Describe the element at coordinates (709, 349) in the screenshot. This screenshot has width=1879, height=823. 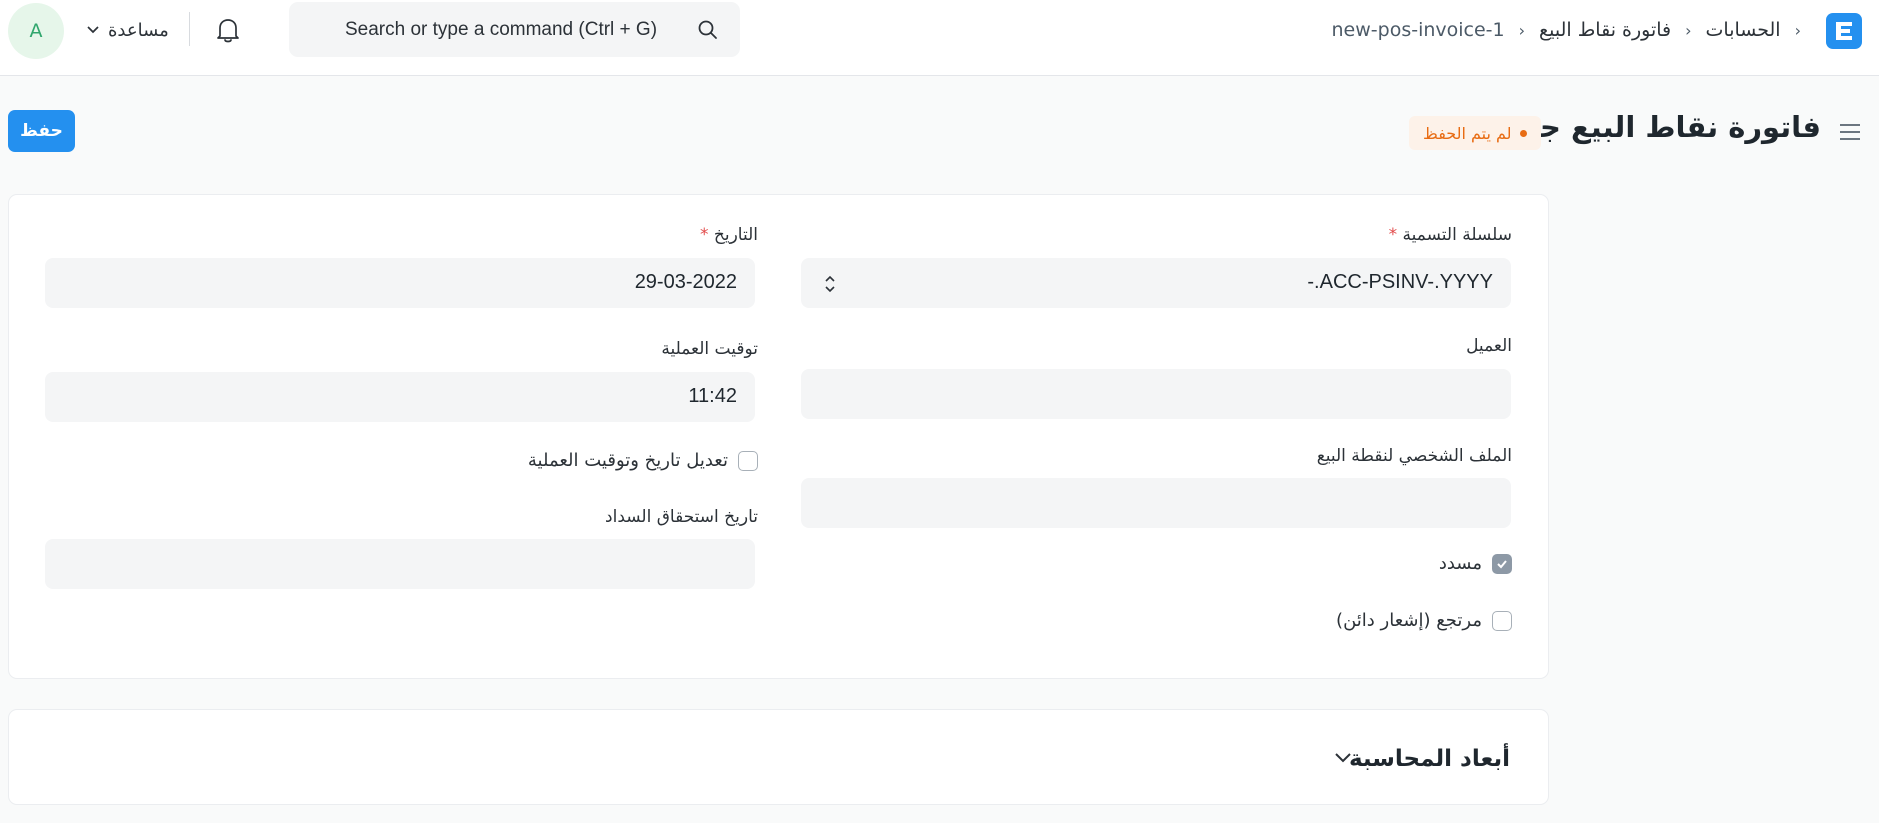
I see `posting-time-label: توقيت العملية` at that location.